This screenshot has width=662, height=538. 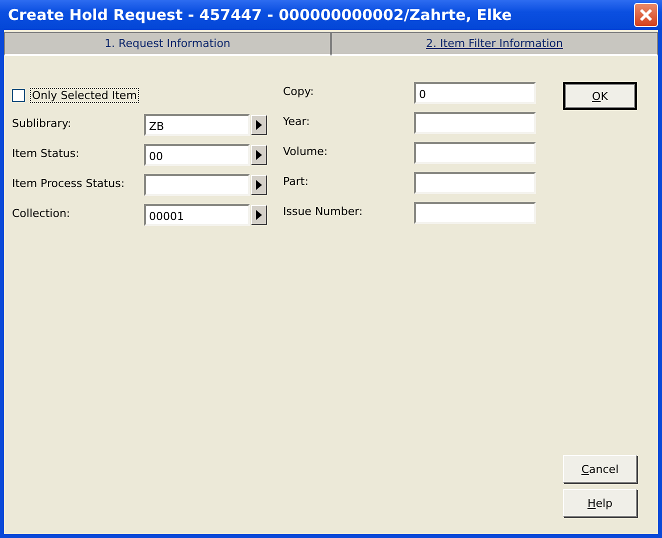 I want to click on field-label: Volume:, so click(x=306, y=151).